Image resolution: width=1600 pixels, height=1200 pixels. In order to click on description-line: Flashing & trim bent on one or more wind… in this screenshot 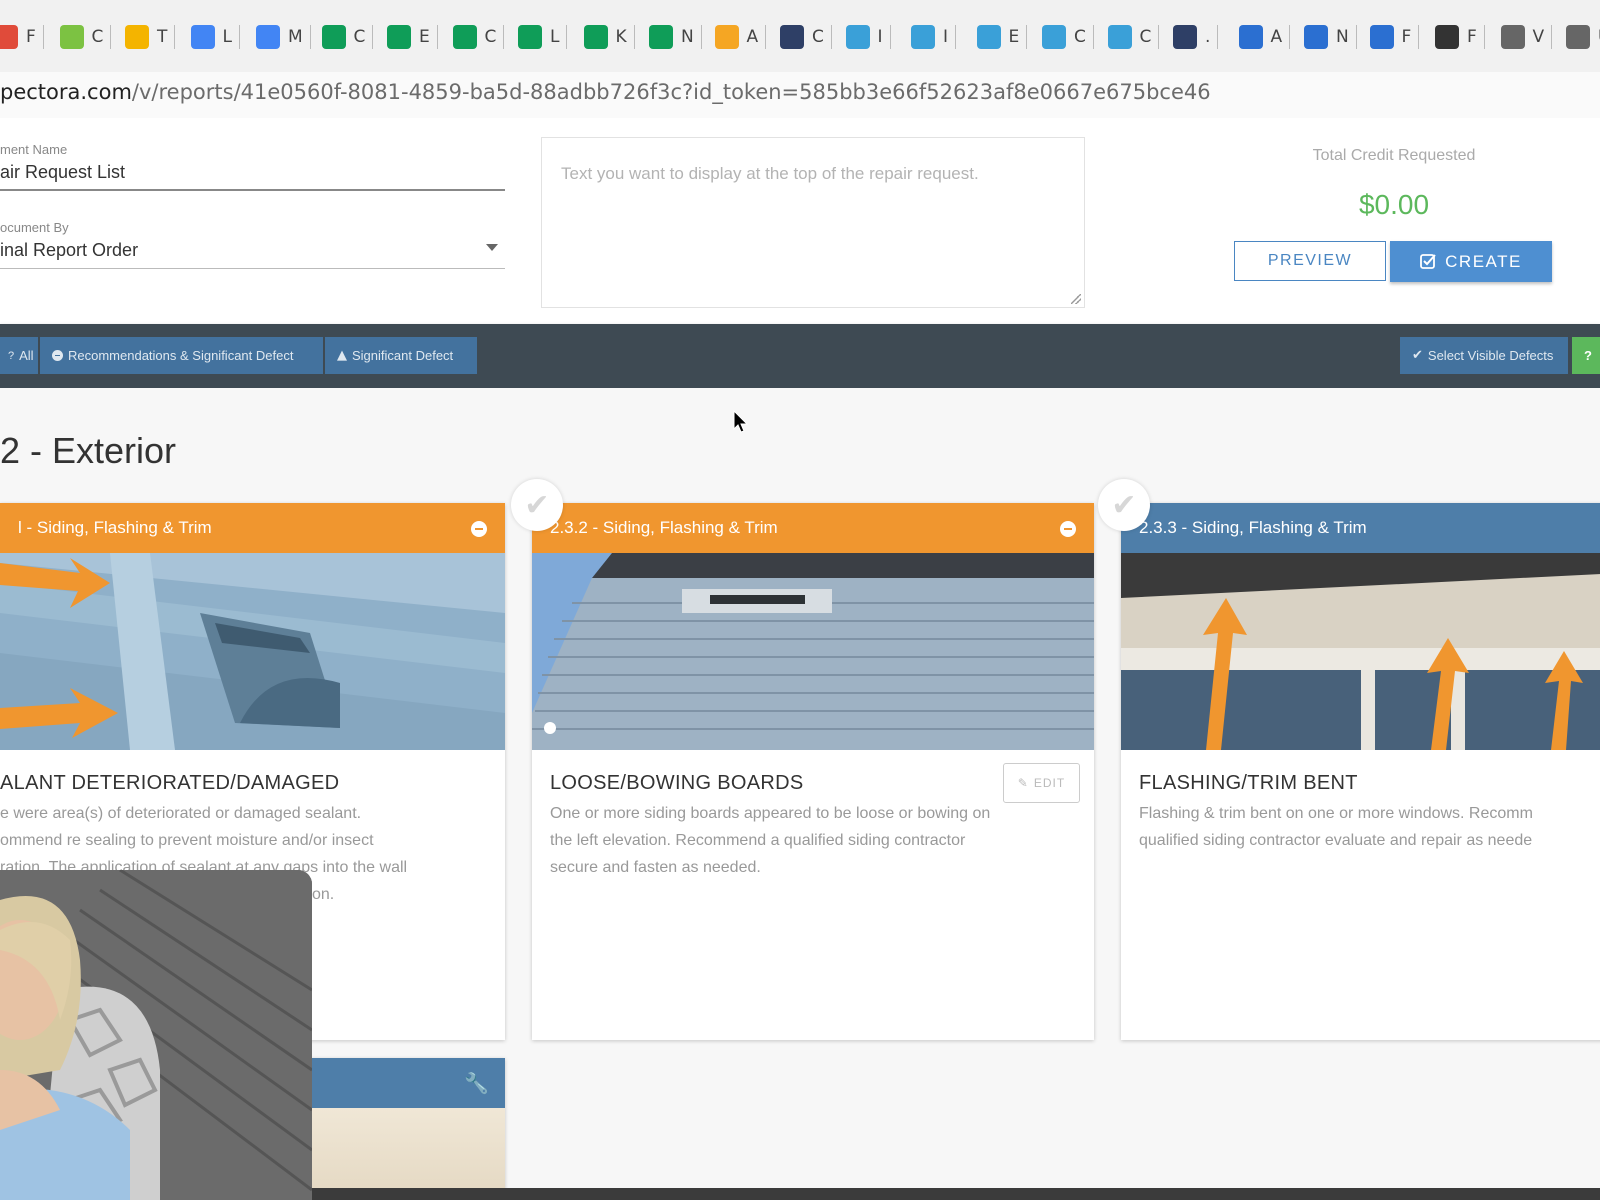, I will do `click(1336, 813)`.